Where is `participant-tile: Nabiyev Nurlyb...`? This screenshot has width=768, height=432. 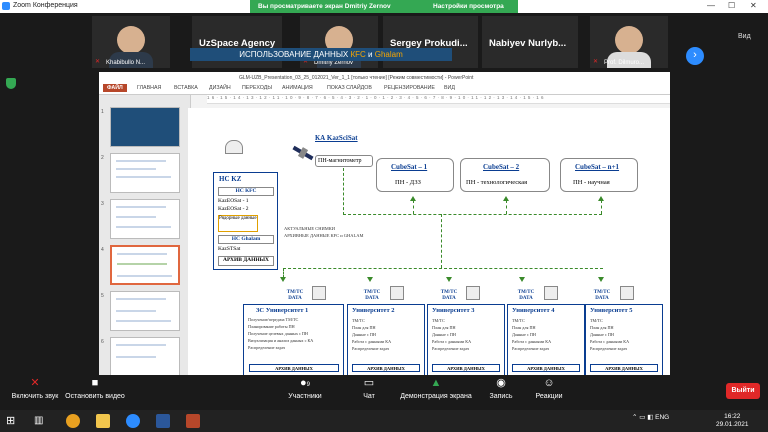 participant-tile: Nabiyev Nurlyb... is located at coordinates (530, 42).